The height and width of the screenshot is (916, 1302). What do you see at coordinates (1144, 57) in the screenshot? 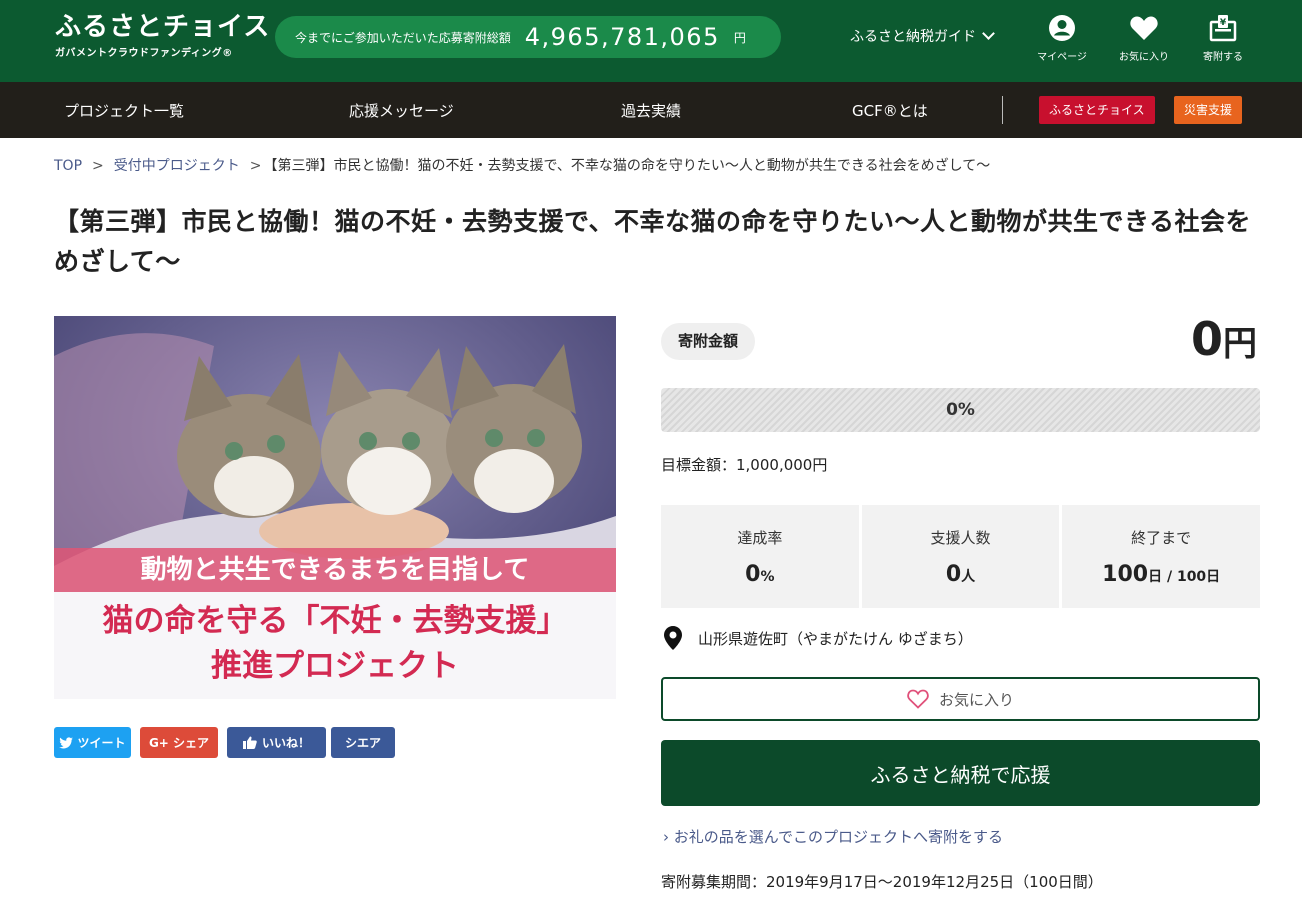
I see `favorites-label: お気に入り` at bounding box center [1144, 57].